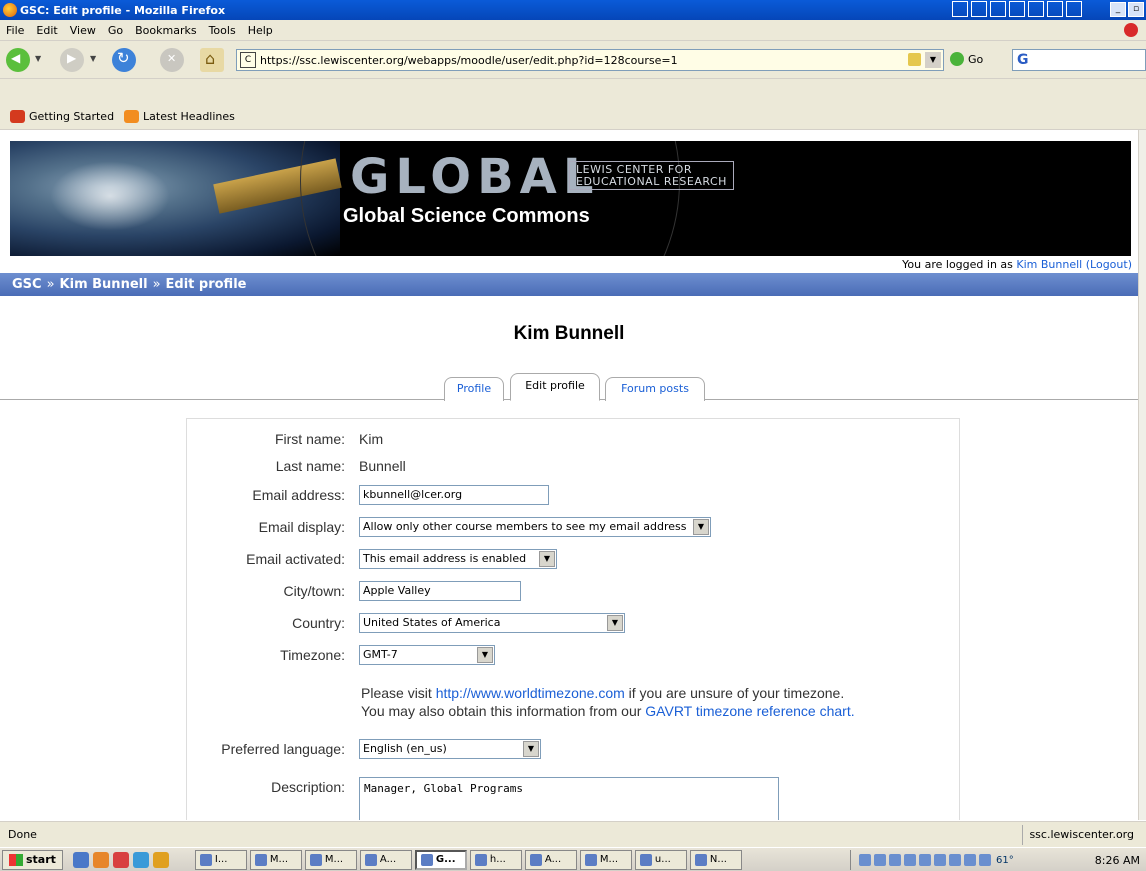 The height and width of the screenshot is (871, 1146). I want to click on vertical-scrollbar, so click(1142, 475).